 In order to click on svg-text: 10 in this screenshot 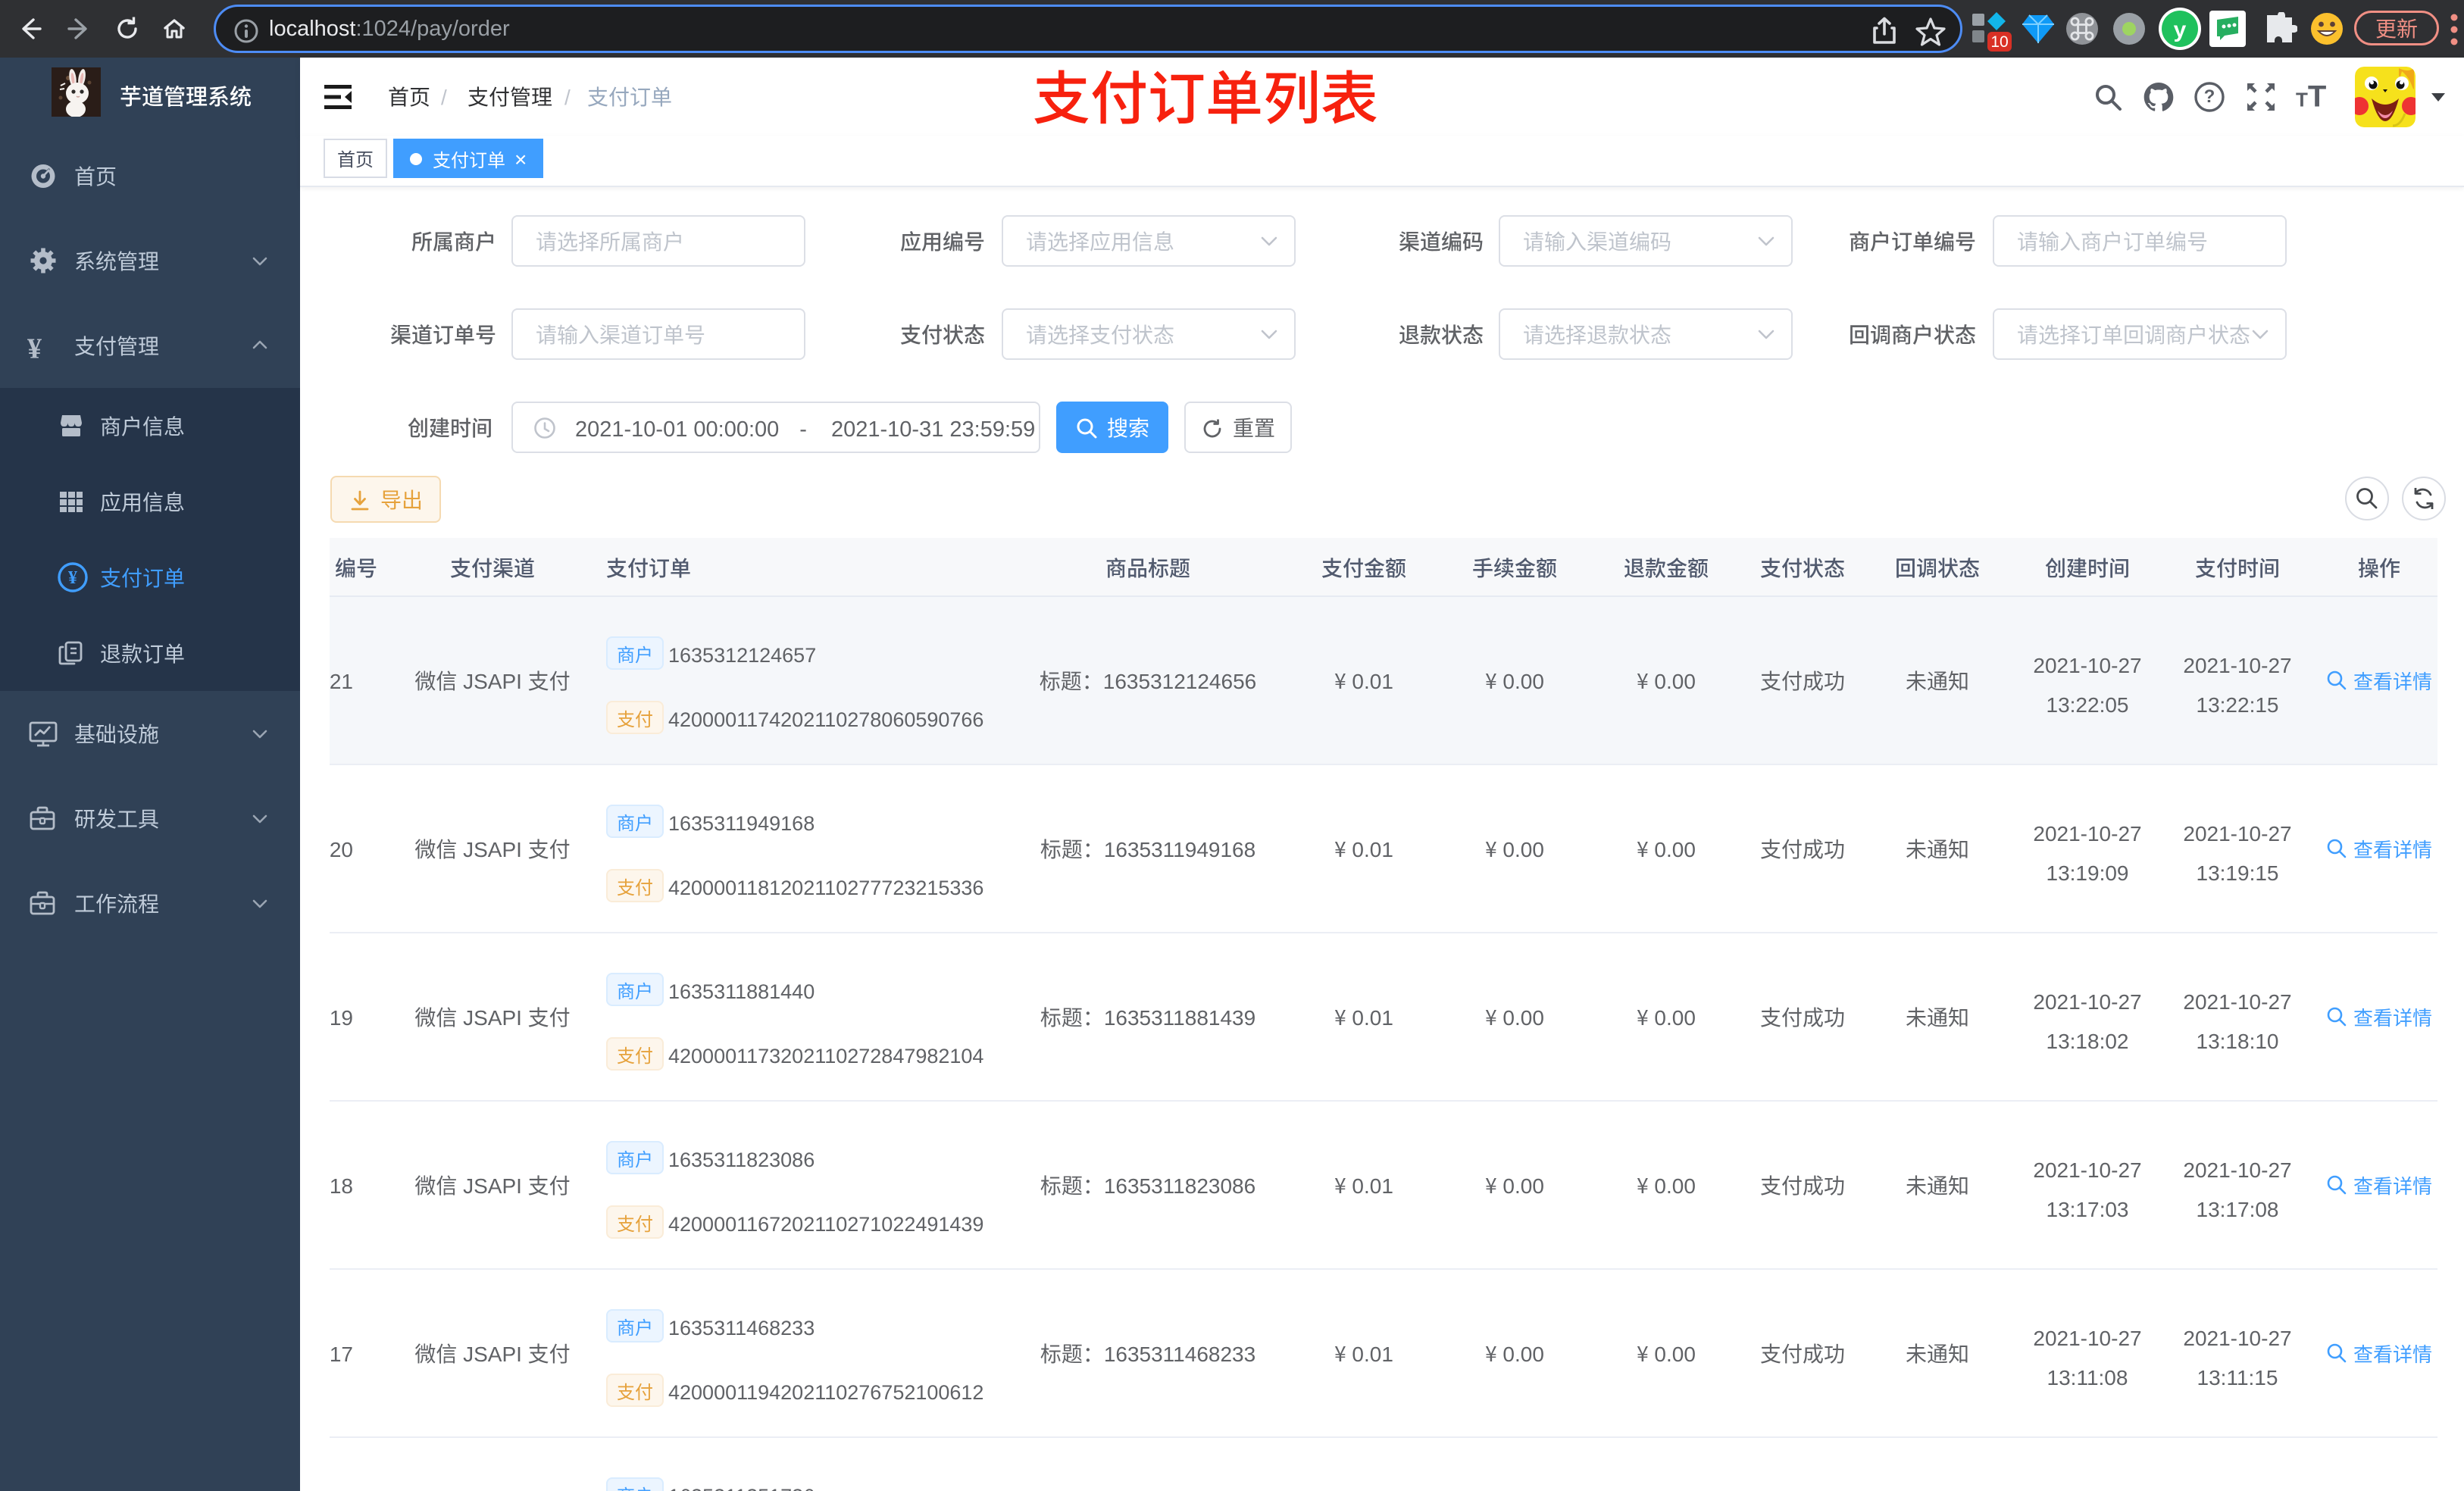, I will do `click(1999, 42)`.